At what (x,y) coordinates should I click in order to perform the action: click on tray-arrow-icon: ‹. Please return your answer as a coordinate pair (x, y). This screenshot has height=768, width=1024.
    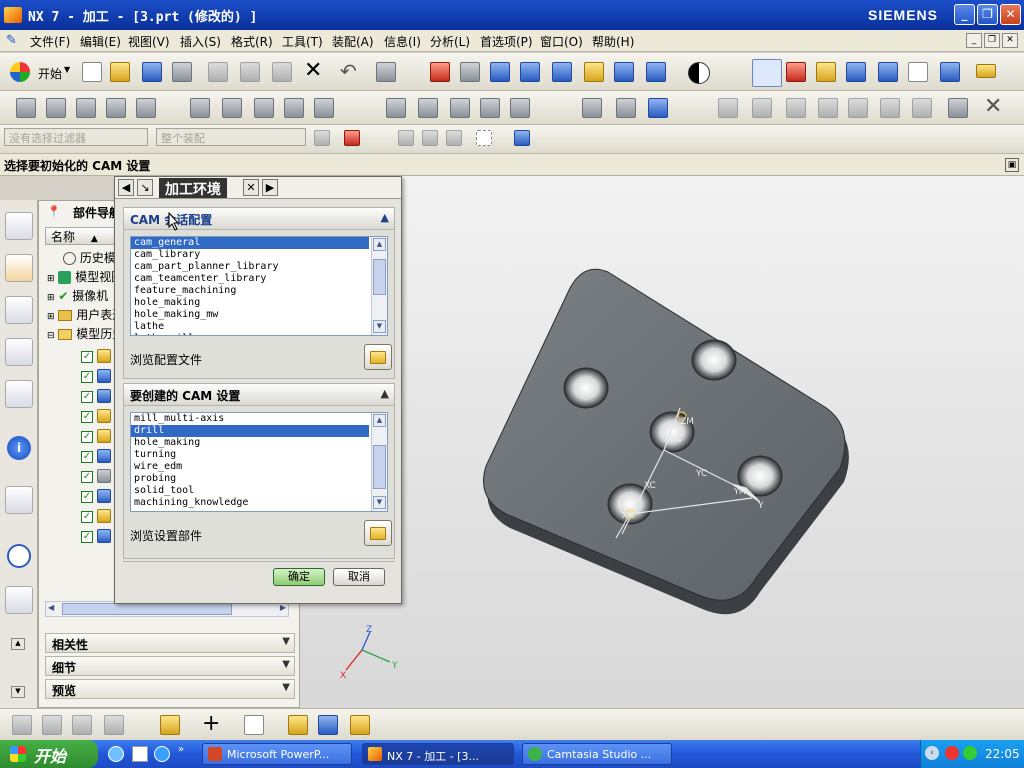
    Looking at the image, I should click on (932, 753).